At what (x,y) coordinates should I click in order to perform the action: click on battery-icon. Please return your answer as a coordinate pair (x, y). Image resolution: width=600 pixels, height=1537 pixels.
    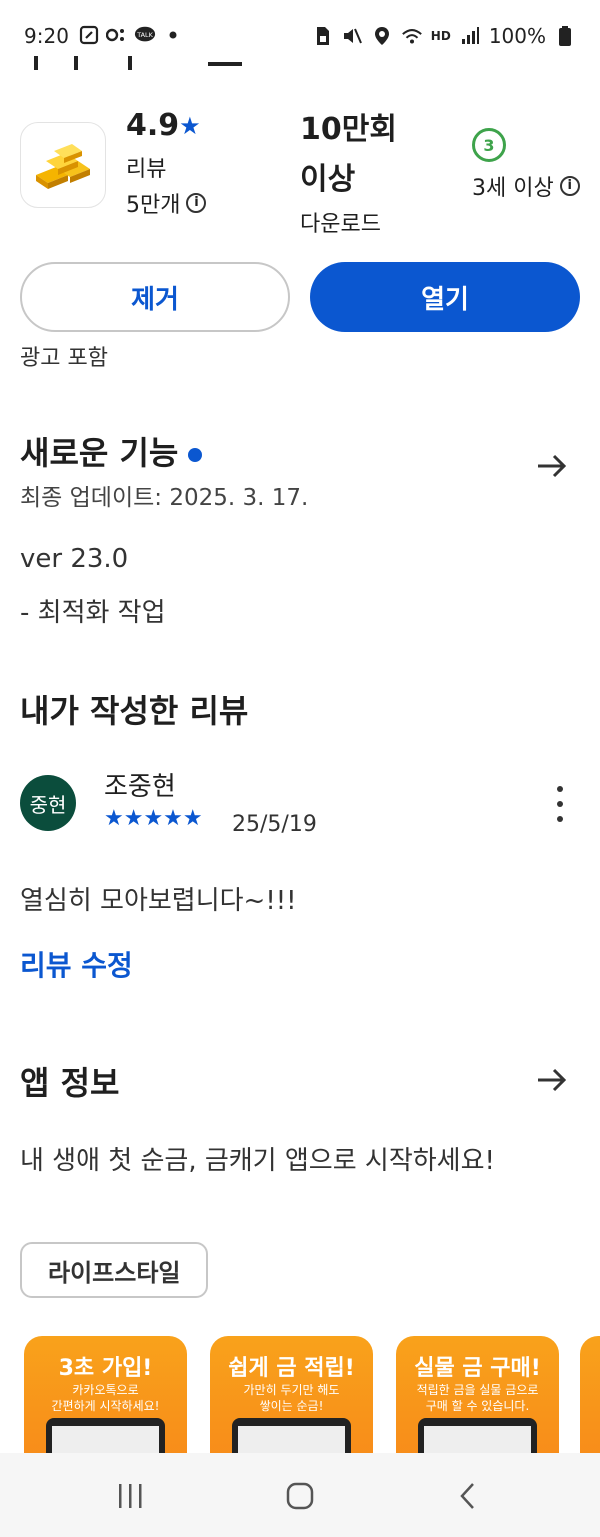
    Looking at the image, I should click on (565, 36).